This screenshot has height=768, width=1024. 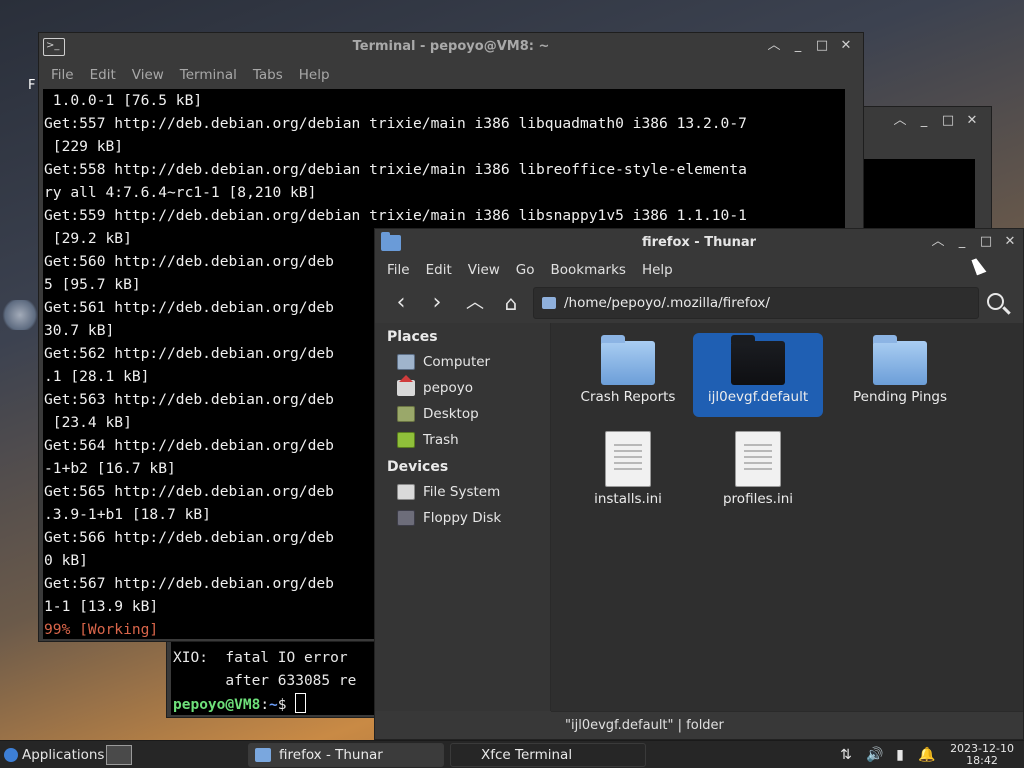 I want to click on file-label: installs.ini, so click(x=628, y=499).